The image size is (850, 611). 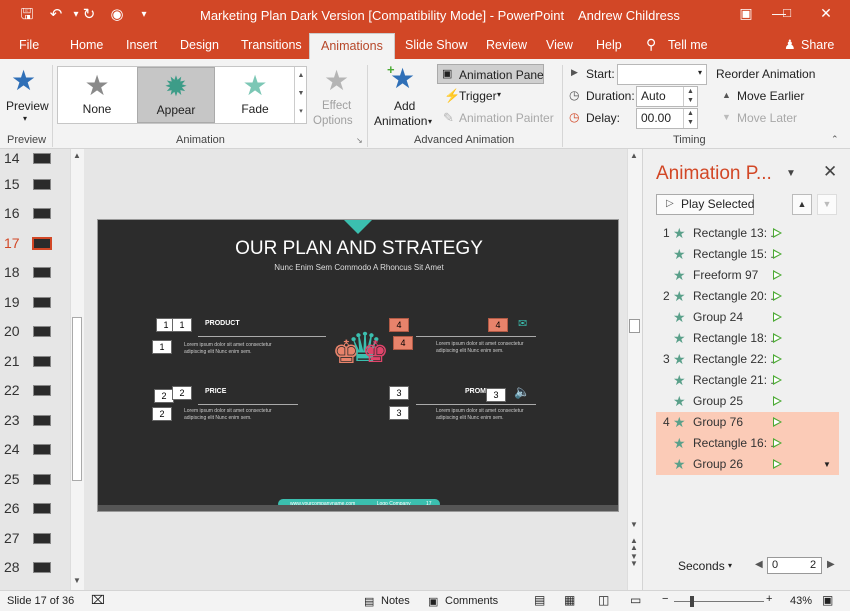 I want to click on save-icon: 🖫, so click(x=27, y=15).